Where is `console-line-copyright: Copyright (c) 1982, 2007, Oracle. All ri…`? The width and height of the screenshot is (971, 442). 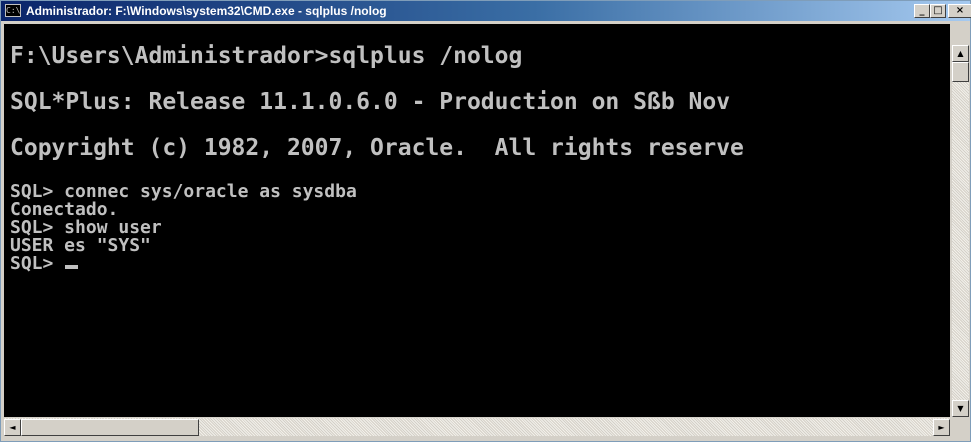 console-line-copyright: Copyright (c) 1982, 2007, Oracle. All ri… is located at coordinates (377, 148).